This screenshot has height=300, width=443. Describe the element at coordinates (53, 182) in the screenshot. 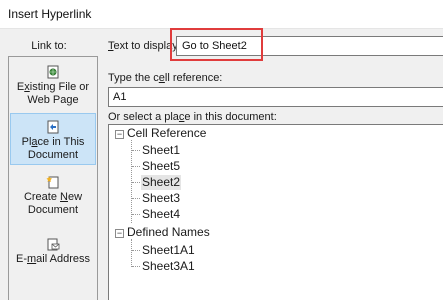

I see `create-new-document-icon` at that location.